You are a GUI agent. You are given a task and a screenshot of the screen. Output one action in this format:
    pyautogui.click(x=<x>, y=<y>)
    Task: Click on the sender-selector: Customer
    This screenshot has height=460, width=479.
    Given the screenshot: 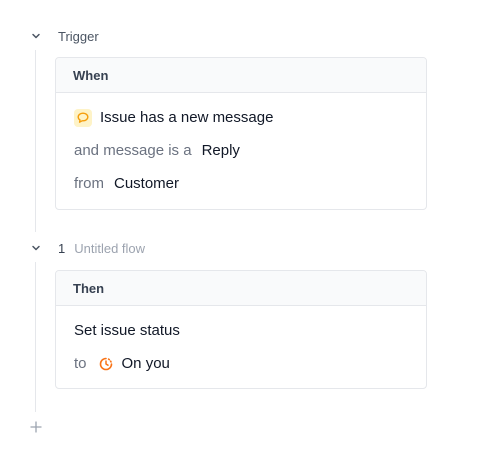 What is the action you would take?
    pyautogui.click(x=146, y=183)
    